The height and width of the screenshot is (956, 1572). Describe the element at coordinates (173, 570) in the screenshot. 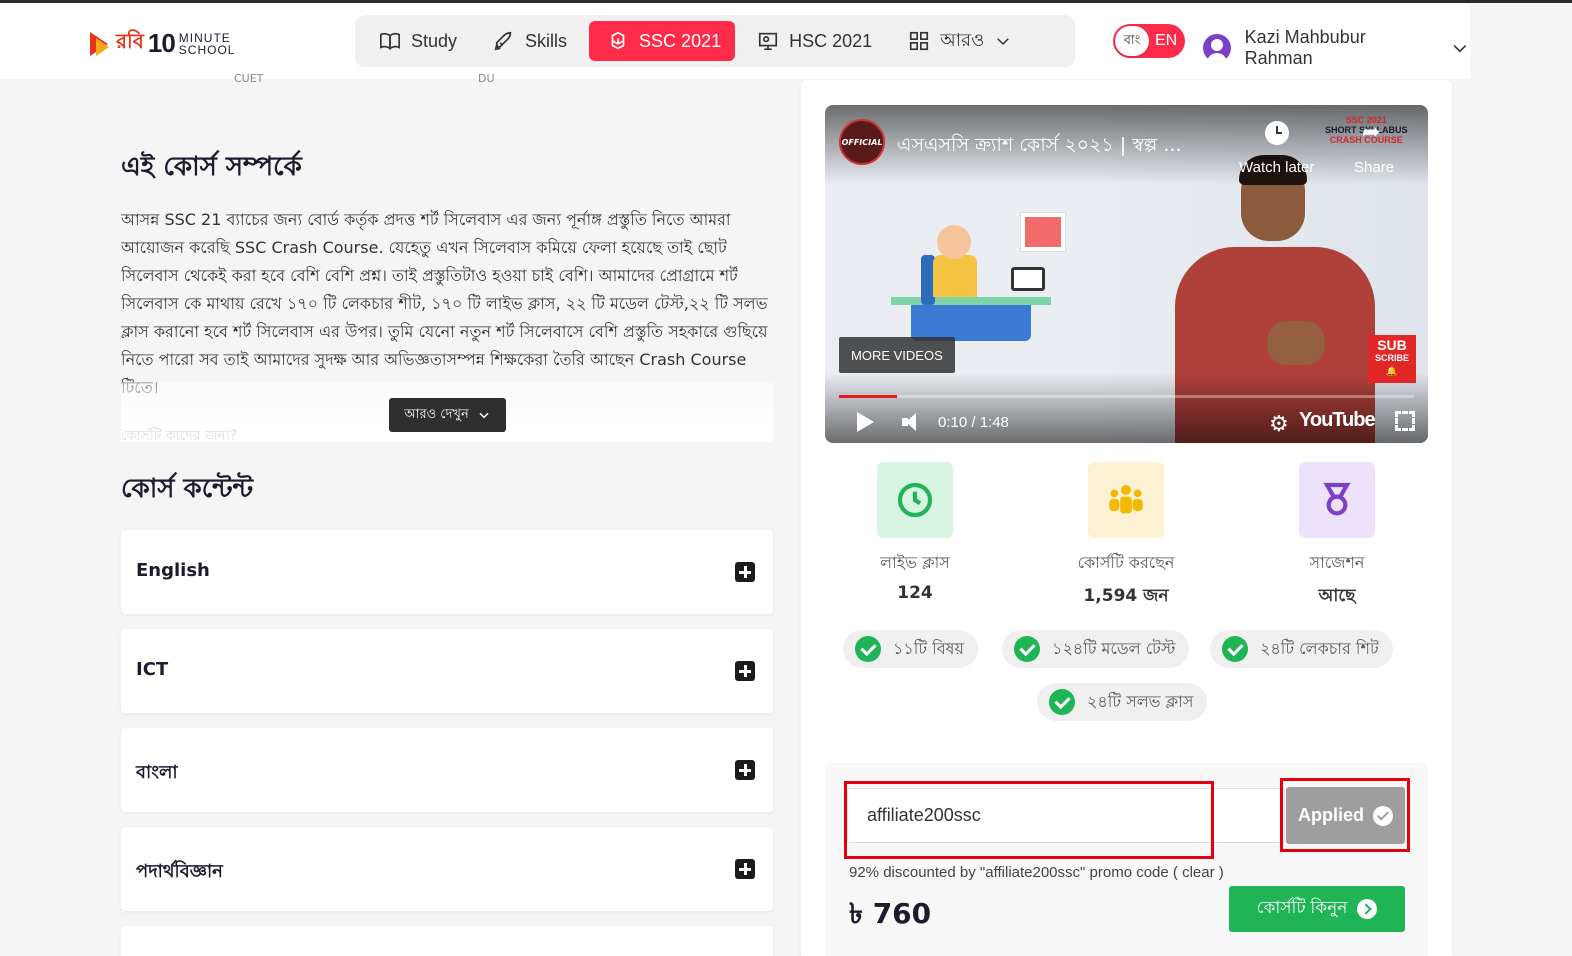

I see `subject-label: English` at that location.